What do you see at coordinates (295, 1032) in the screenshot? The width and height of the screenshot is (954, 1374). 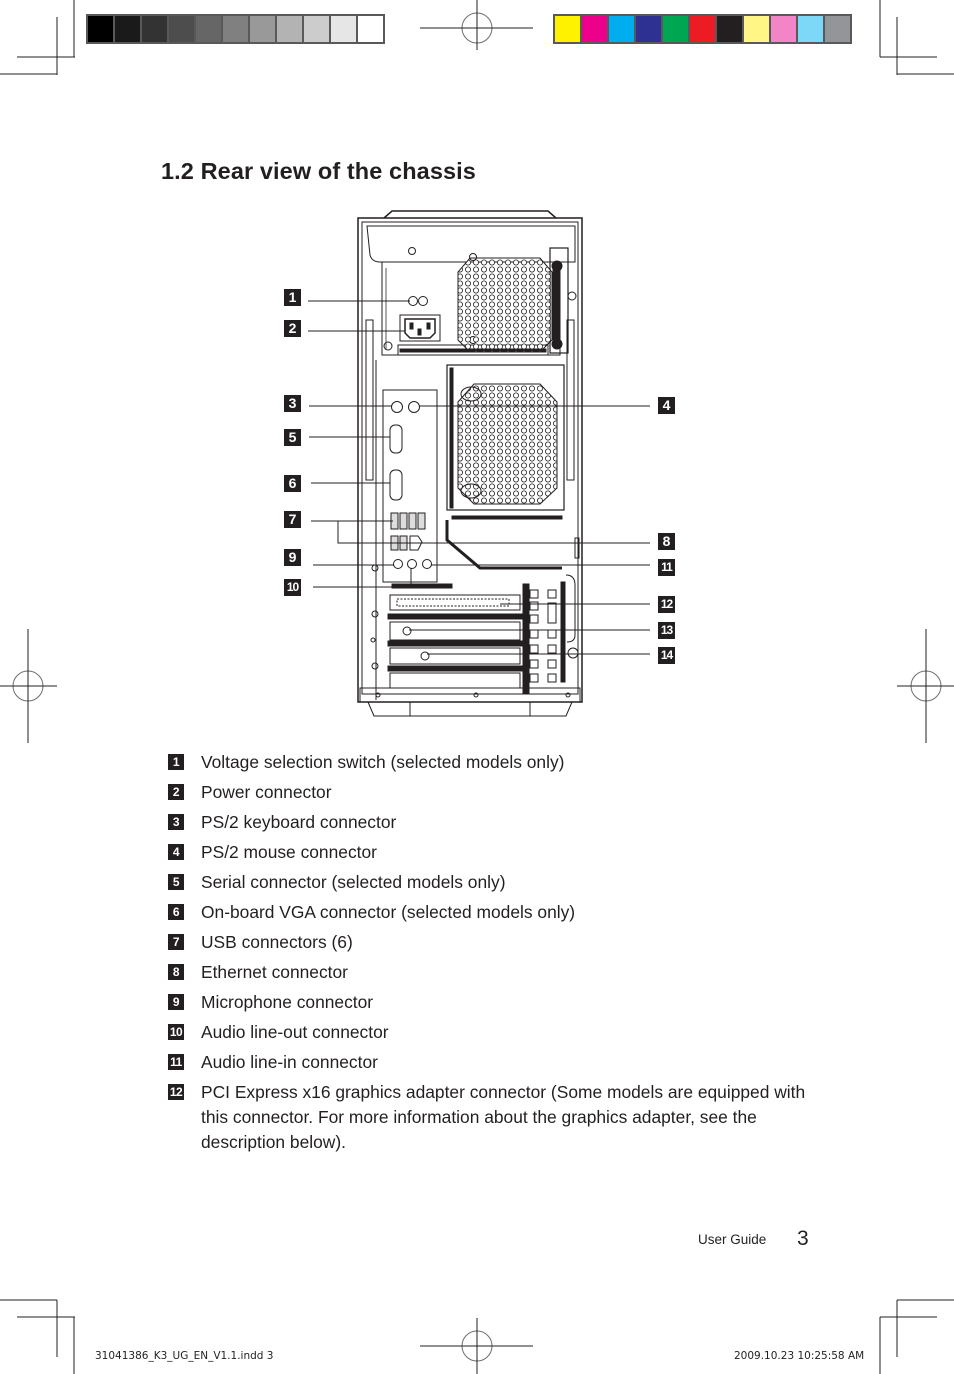 I see `legend-description: Audio line-out connector` at bounding box center [295, 1032].